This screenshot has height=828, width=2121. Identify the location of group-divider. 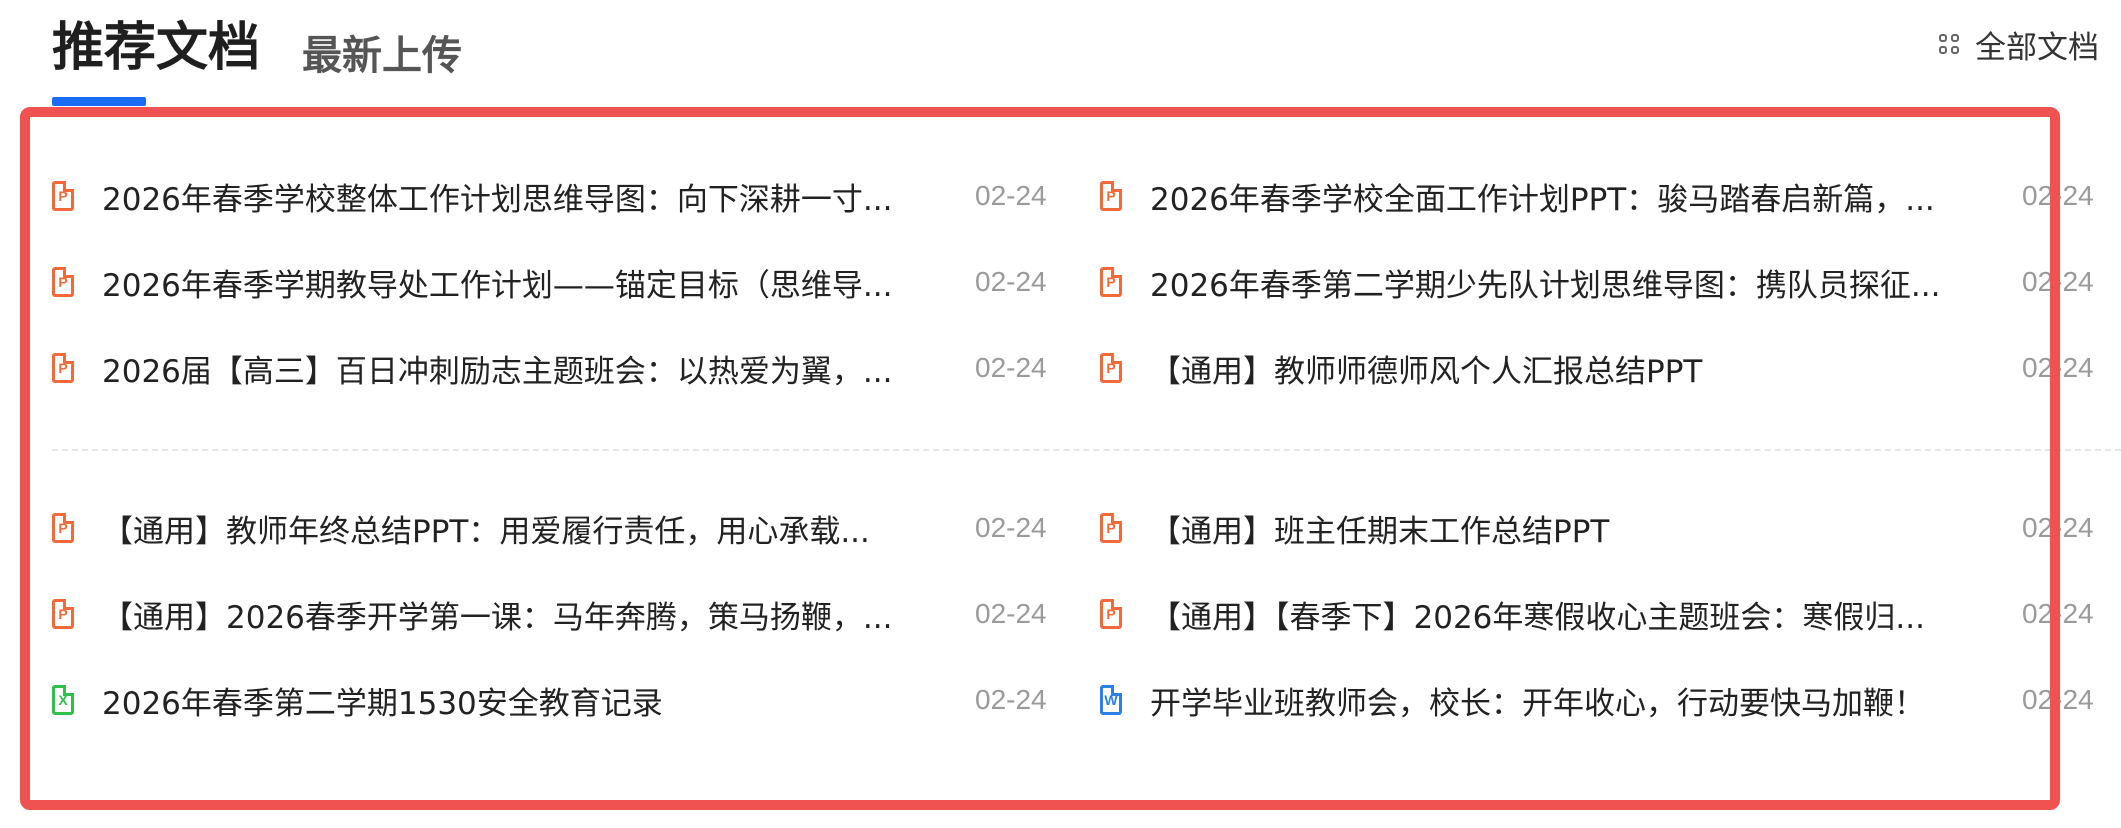
(1086, 450).